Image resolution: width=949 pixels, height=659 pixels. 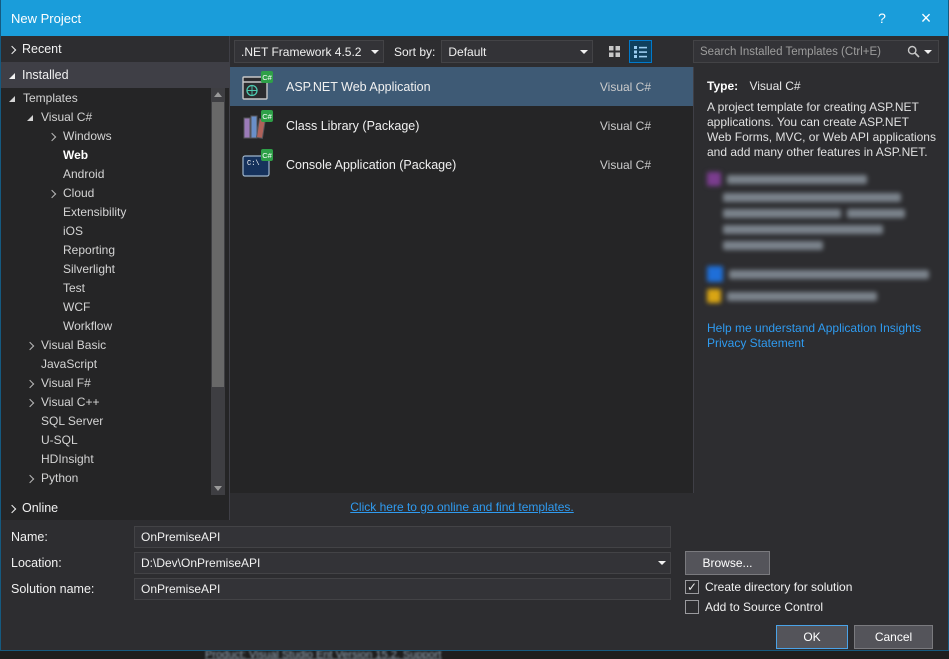 I want to click on tree-item-u-sql: U-SQL, so click(x=115, y=439).